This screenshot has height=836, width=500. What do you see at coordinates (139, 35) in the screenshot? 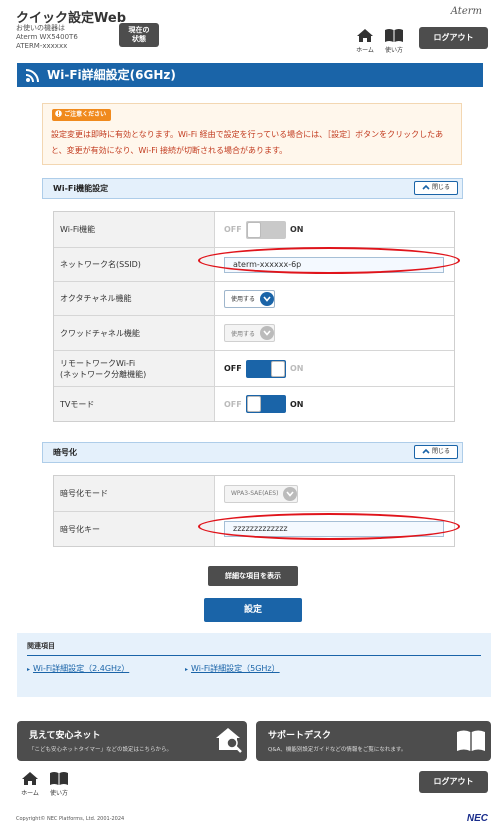
I see `current-status-button: 現在の 状態` at bounding box center [139, 35].